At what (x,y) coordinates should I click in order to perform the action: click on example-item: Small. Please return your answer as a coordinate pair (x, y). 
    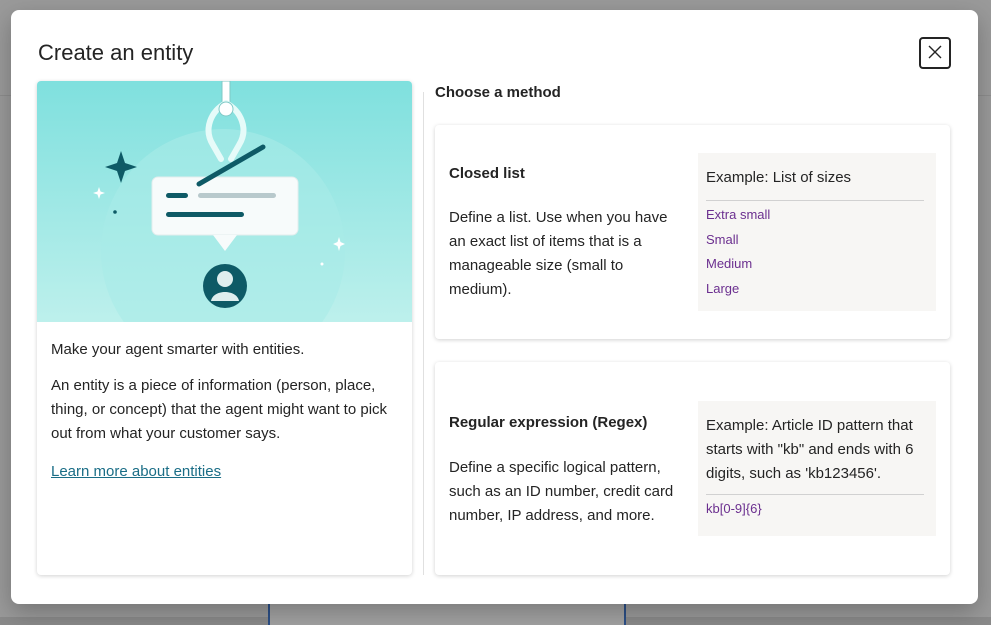
    Looking at the image, I should click on (722, 239).